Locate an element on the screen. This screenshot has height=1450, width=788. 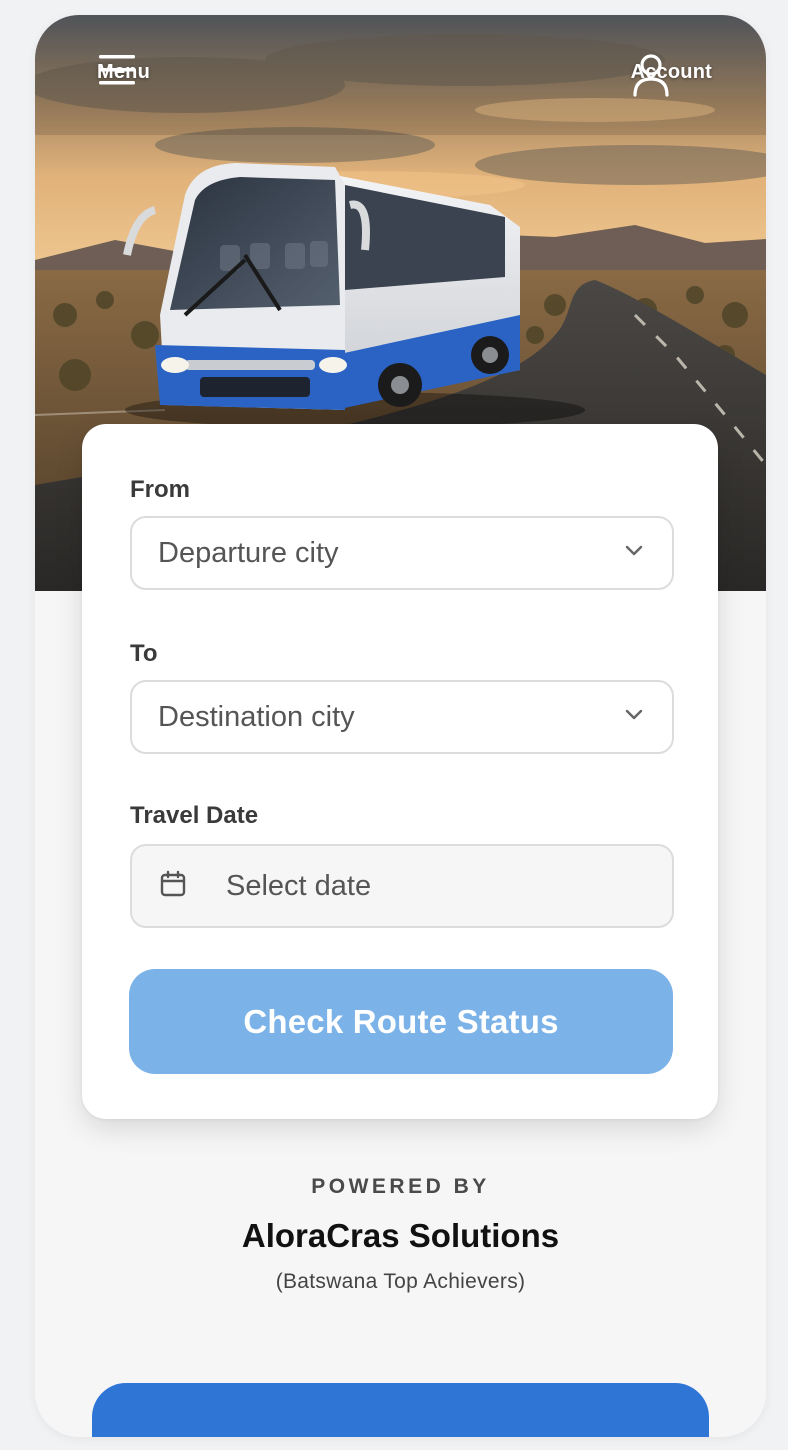
calendar-icon is located at coordinates (173, 886).